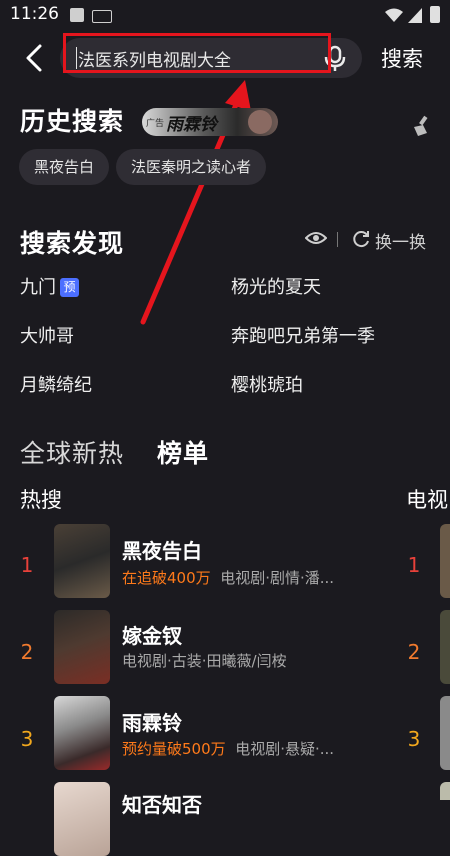 This screenshot has width=450, height=856. Describe the element at coordinates (72, 243) in the screenshot. I see `discovery-title: 搜索发现` at that location.